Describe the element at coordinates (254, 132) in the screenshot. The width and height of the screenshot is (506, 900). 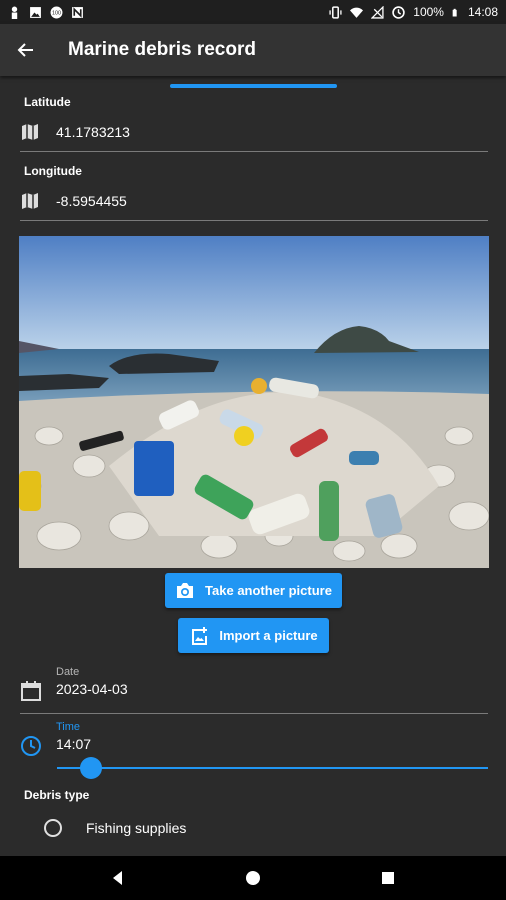
I see `latitude-field: 41.1783213` at that location.